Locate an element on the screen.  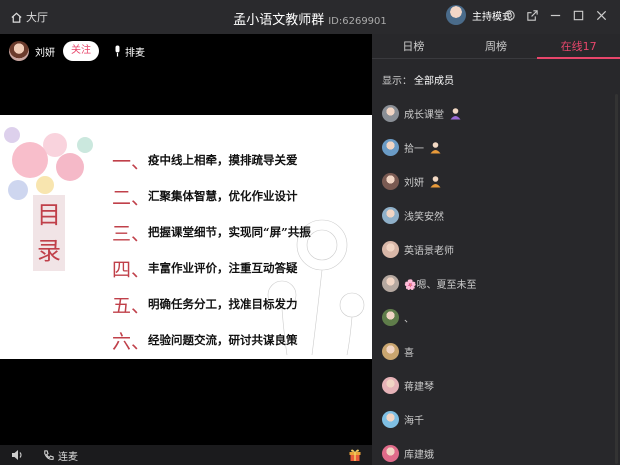
list-item: 成长课堂 is located at coordinates (496, 113).